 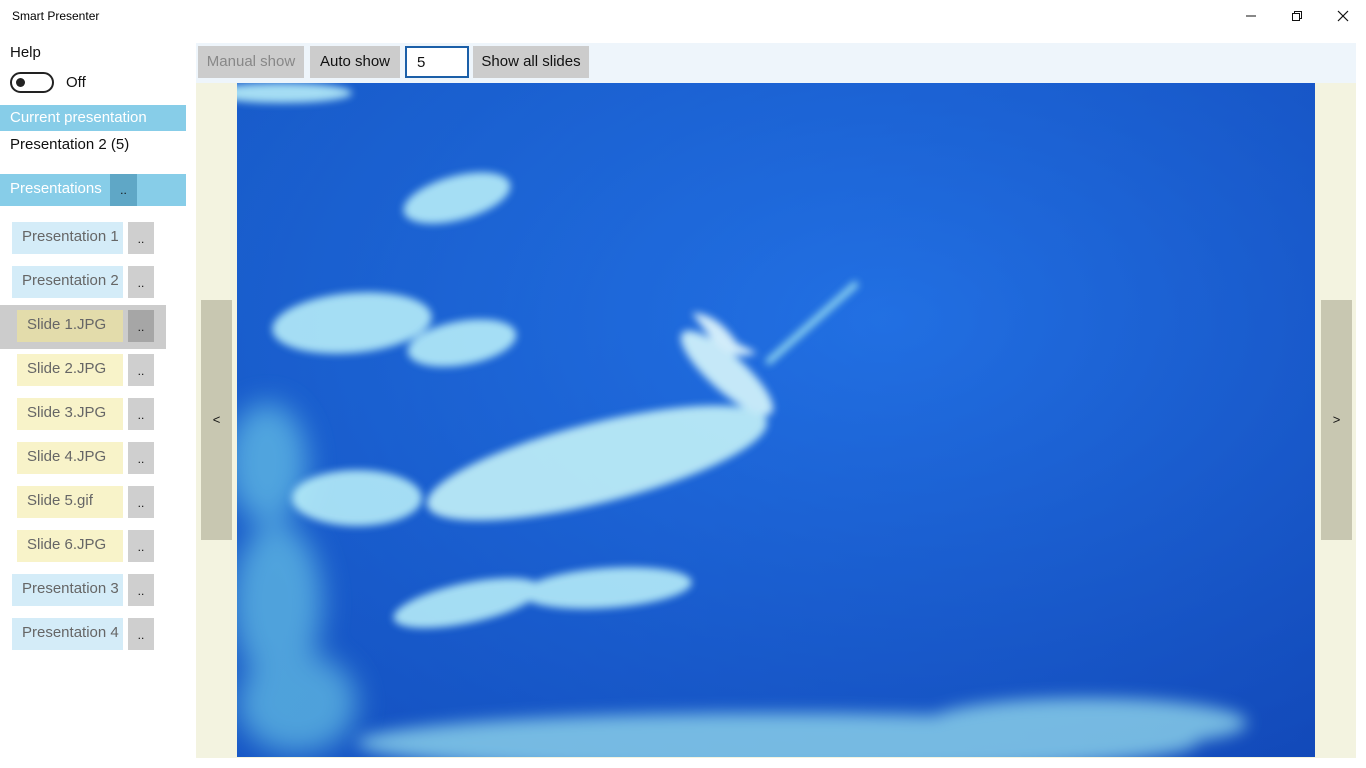 I want to click on title-bar: Smart Presenter, so click(x=683, y=16).